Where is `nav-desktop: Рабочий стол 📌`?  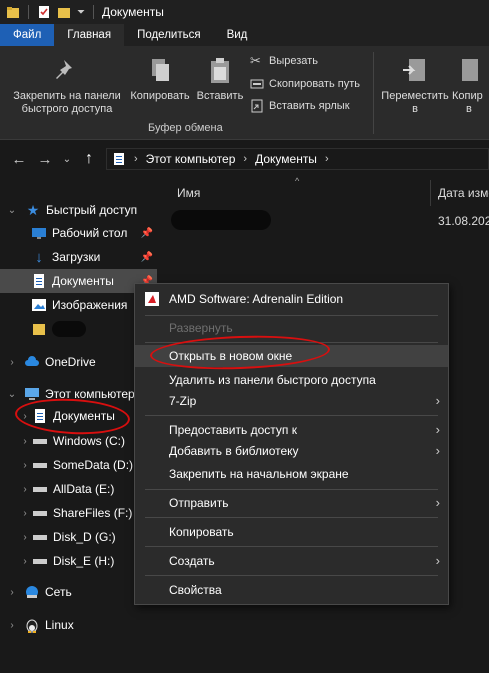
nav-desktop: Рабочий стол 📌 is located at coordinates (78, 233).